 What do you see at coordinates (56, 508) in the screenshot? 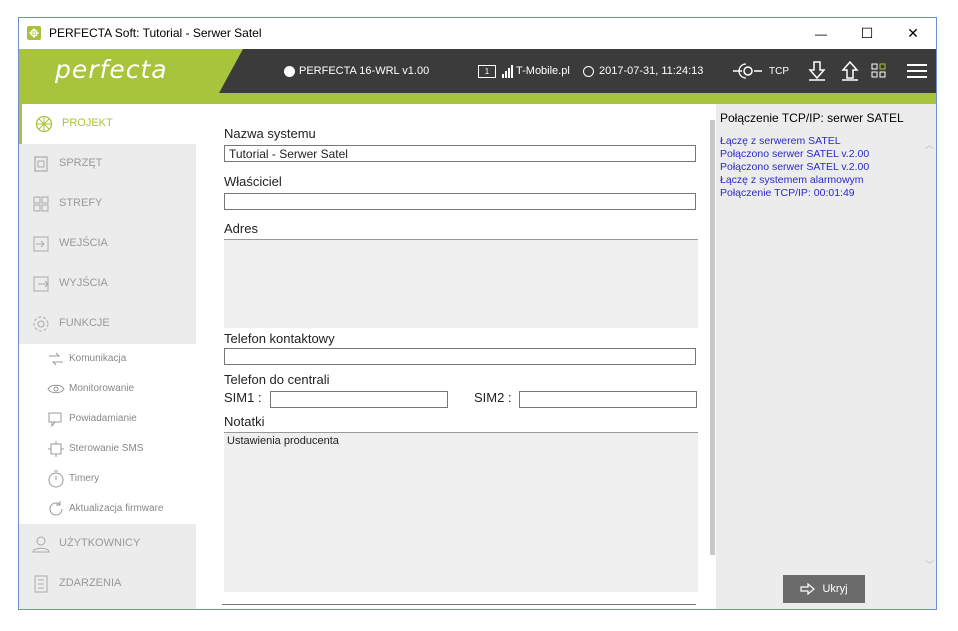
I see `update-icon` at bounding box center [56, 508].